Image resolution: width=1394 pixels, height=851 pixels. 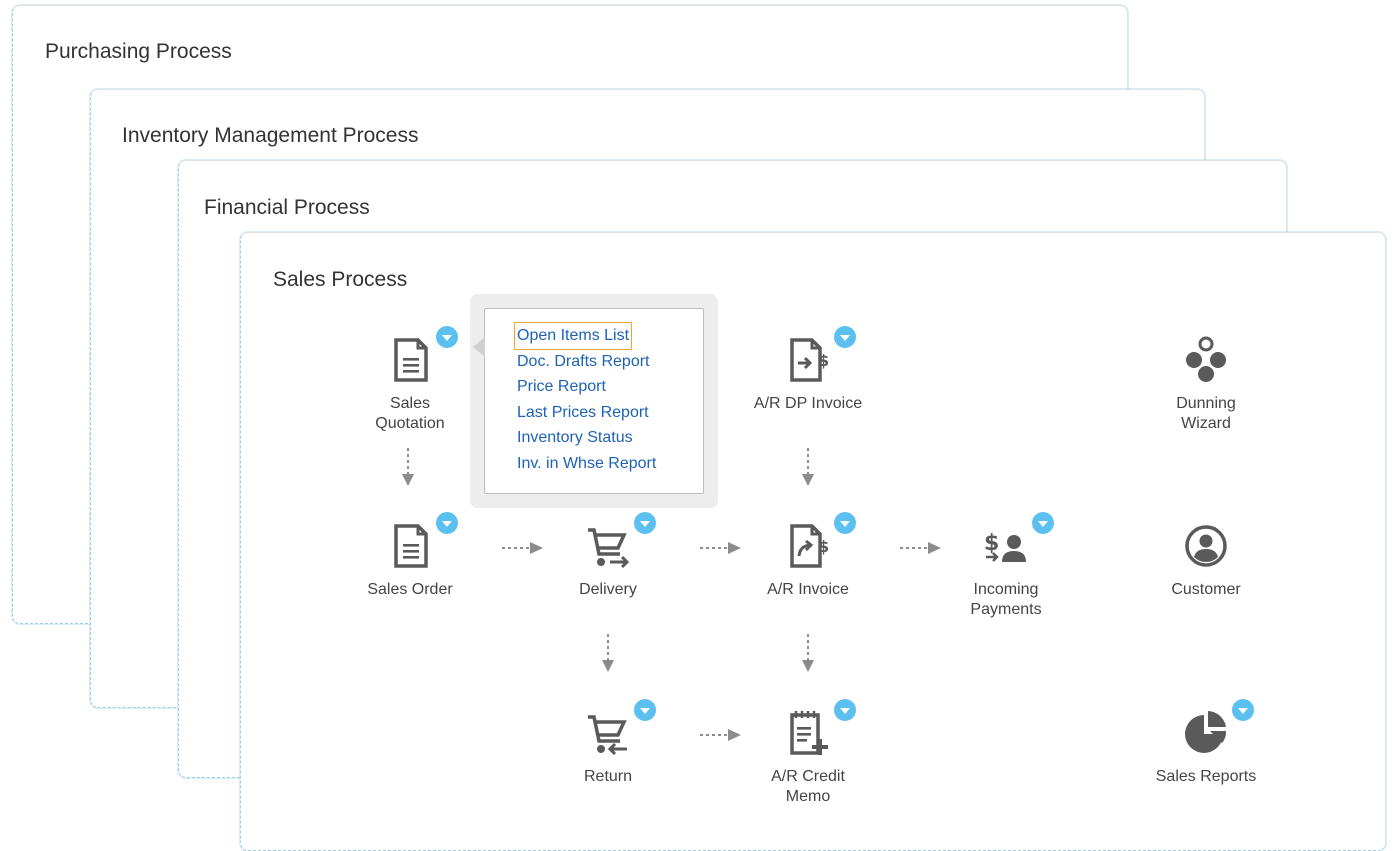 I want to click on sales-quotation-dropdown-button, so click(x=447, y=337).